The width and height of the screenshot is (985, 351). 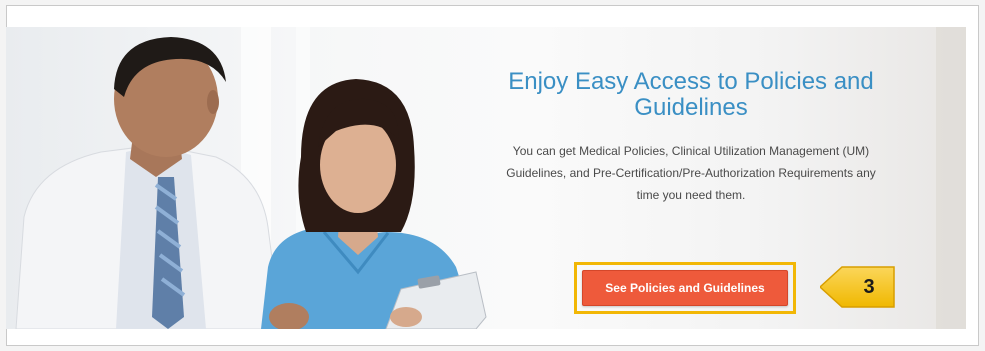 What do you see at coordinates (858, 287) in the screenshot?
I see `step-callout: 3` at bounding box center [858, 287].